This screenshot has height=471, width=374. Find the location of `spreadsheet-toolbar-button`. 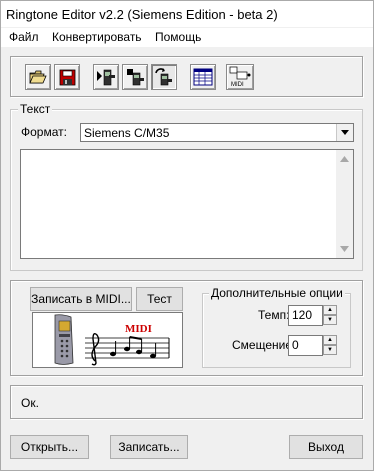

spreadsheet-toolbar-button is located at coordinates (203, 77).